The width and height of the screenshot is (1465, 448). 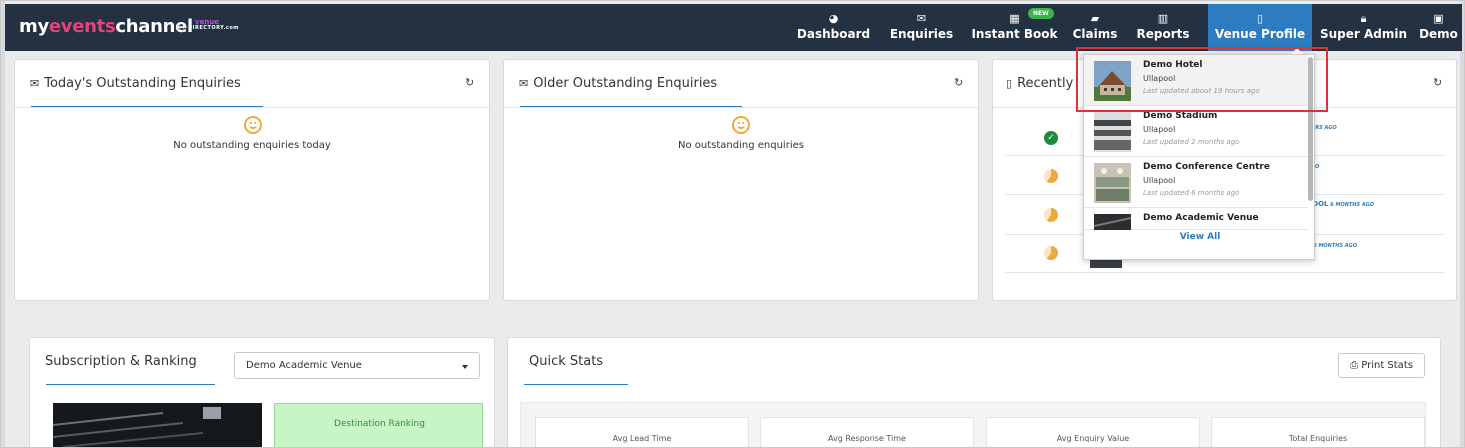 What do you see at coordinates (1363, 34) in the screenshot?
I see `nav-label: Super Admin` at bounding box center [1363, 34].